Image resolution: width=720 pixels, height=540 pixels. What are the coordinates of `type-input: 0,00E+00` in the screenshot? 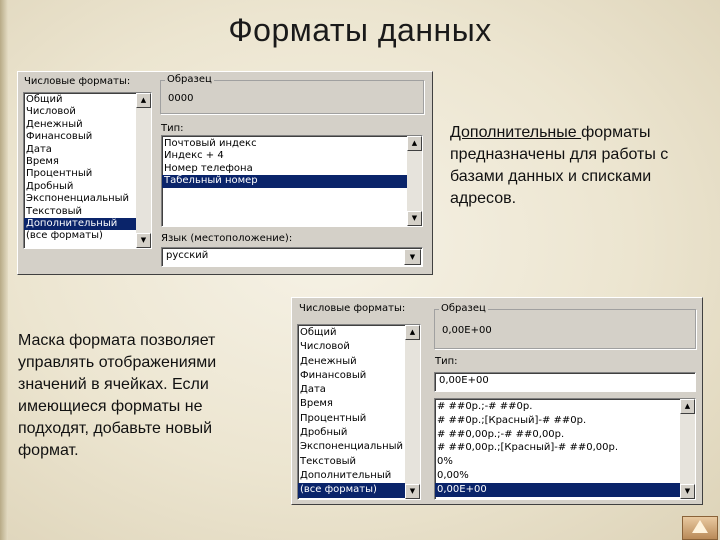 It's located at (565, 382).